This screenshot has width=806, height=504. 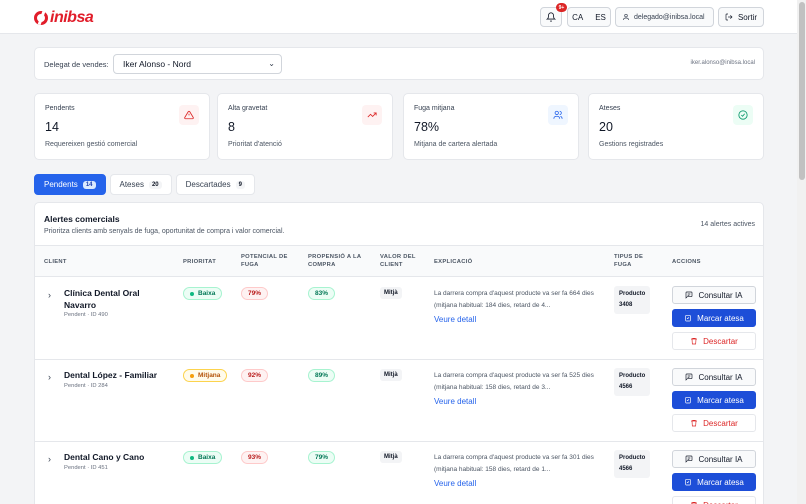 I want to click on users-icon, so click(x=558, y=115).